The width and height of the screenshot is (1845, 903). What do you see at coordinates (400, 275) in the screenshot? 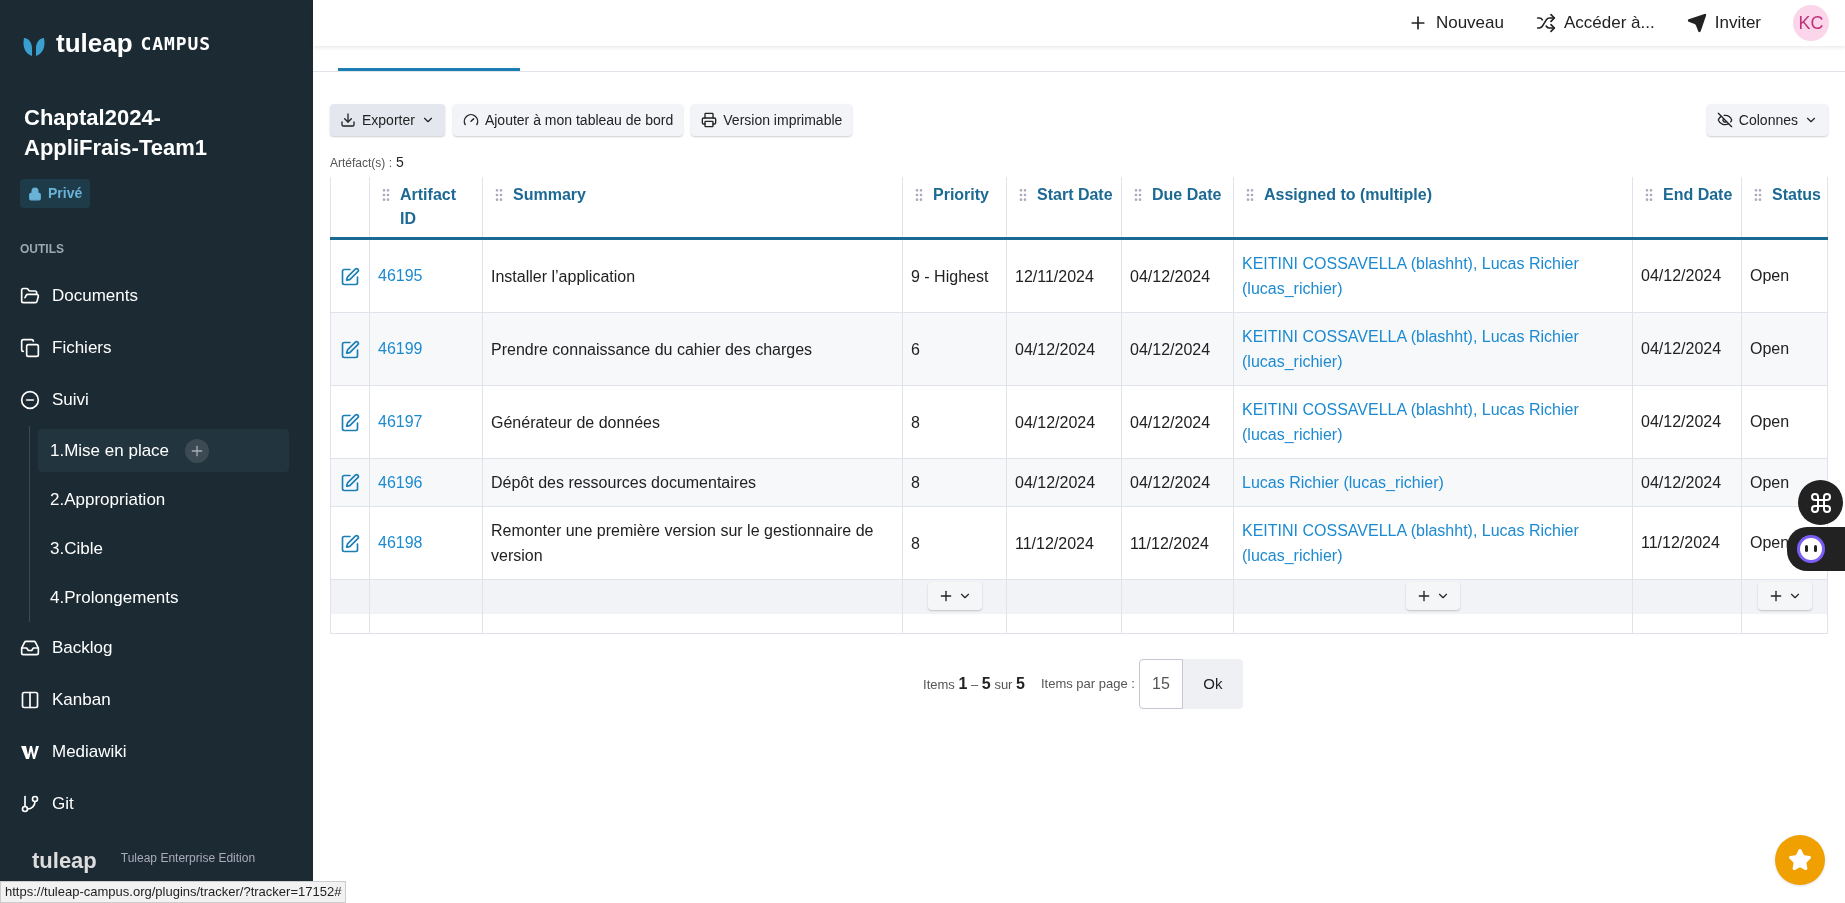
I see `artifact-link: 46195` at bounding box center [400, 275].